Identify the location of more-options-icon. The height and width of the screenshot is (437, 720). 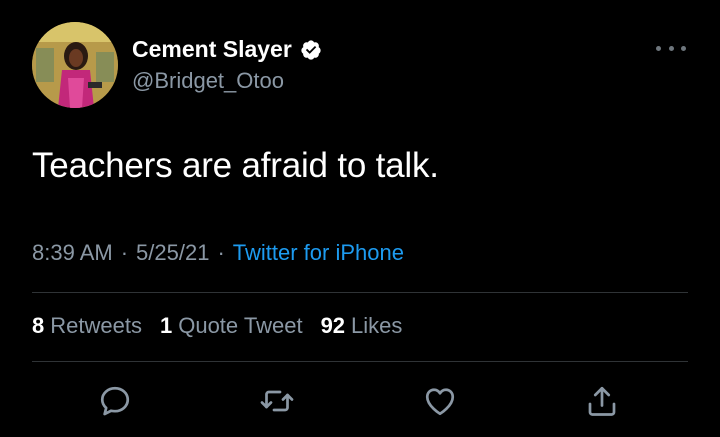
(671, 48).